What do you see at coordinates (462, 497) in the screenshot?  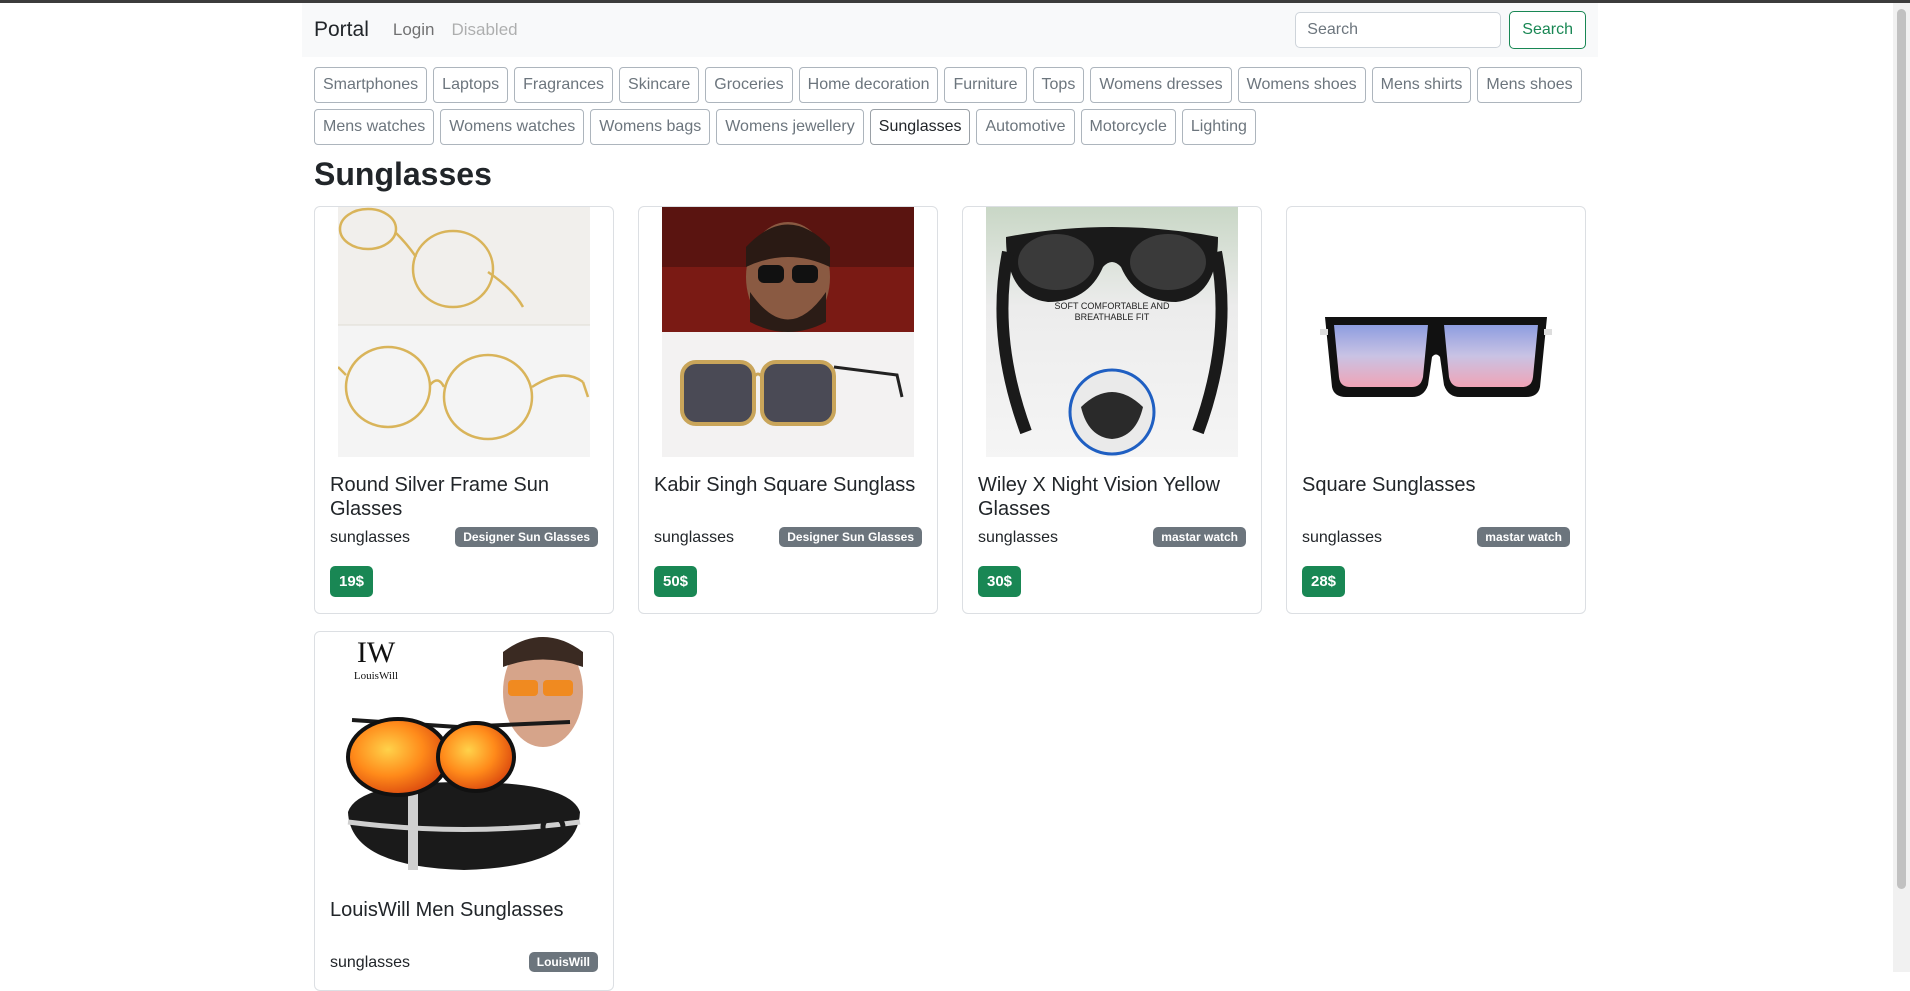 I see `product-title: Round Silver Frame Sun Glasses` at bounding box center [462, 497].